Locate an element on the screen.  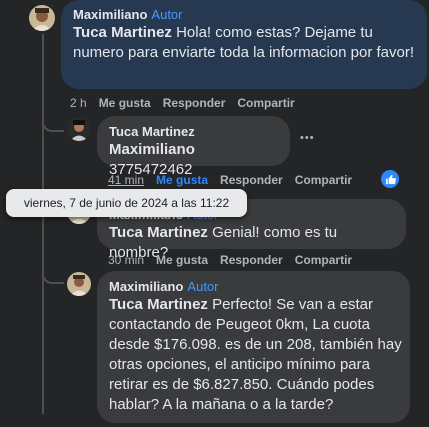
comment-time: 30 min is located at coordinates (126, 260).